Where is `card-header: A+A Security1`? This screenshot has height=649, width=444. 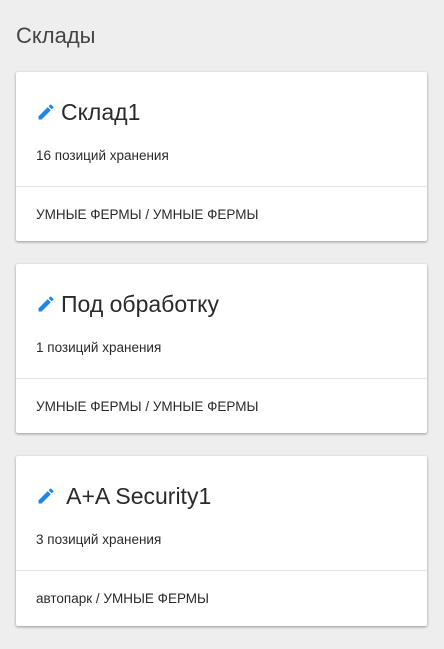
card-header: A+A Security1 is located at coordinates (123, 496).